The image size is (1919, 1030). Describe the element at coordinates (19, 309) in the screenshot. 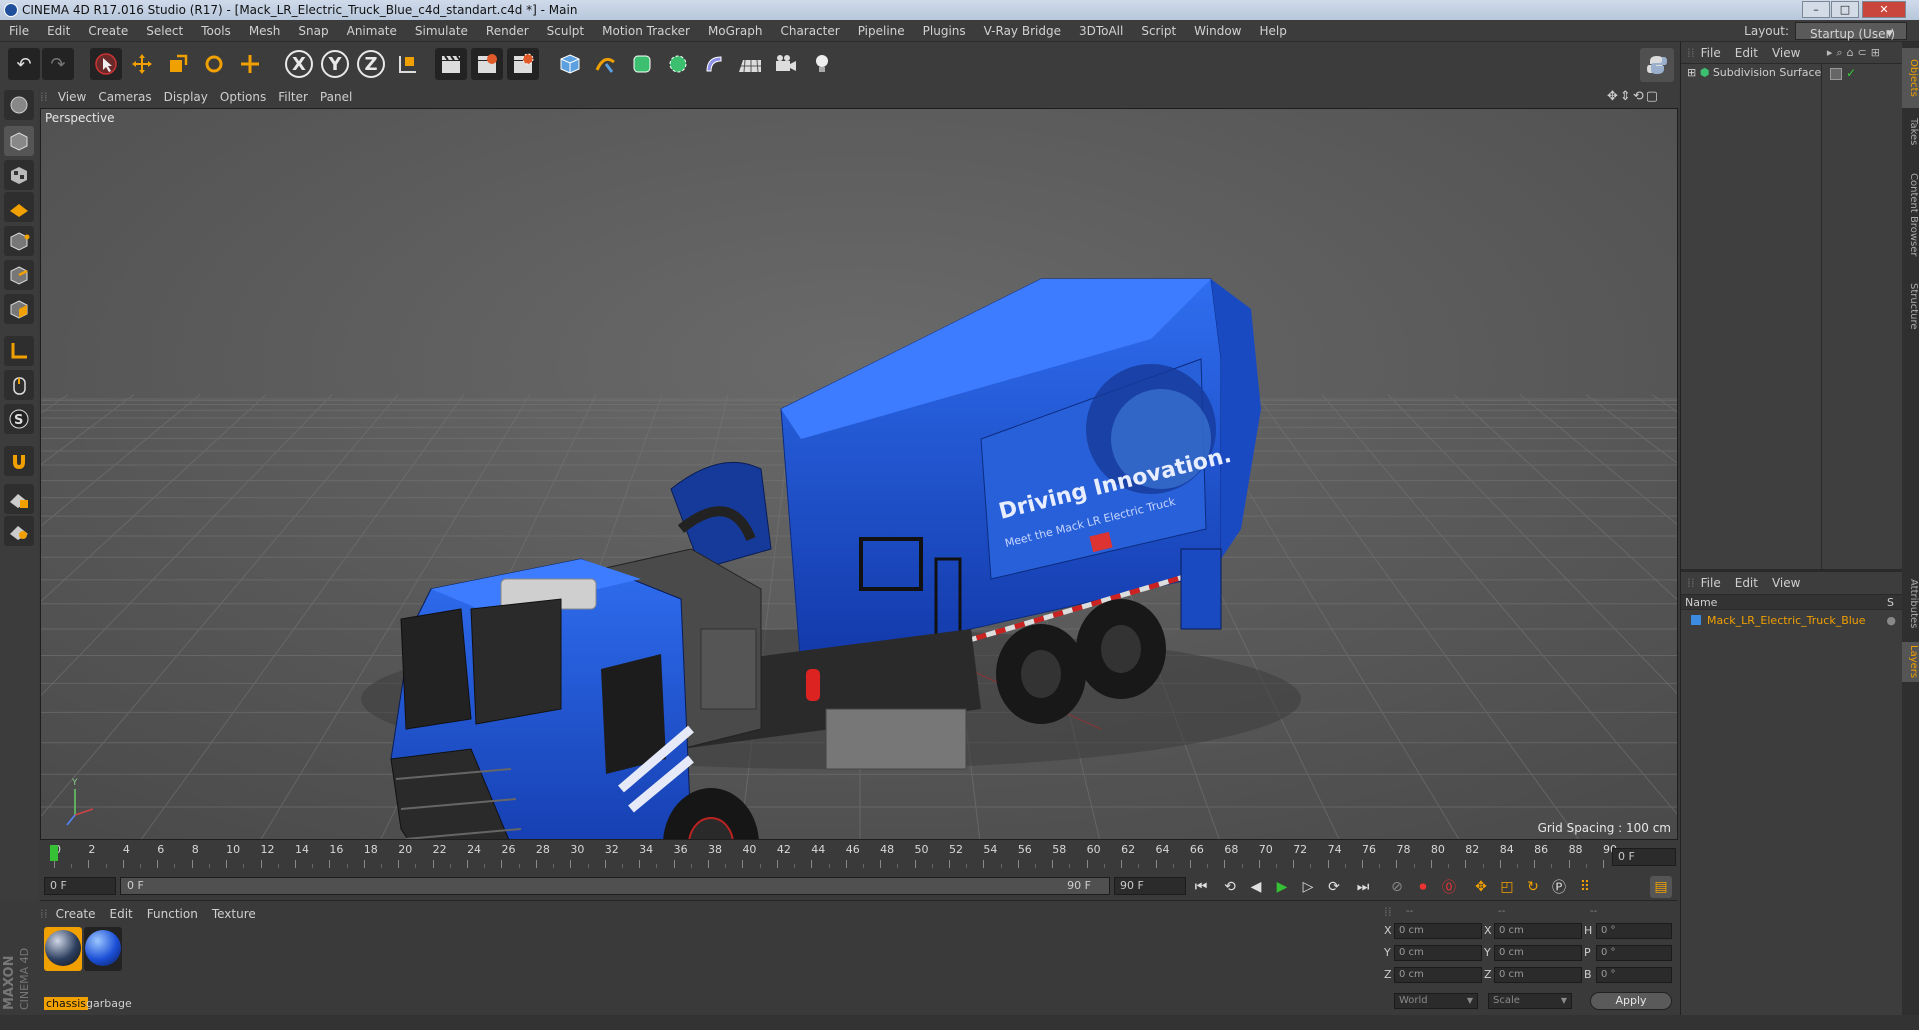

I see `polygons-mode-button` at that location.